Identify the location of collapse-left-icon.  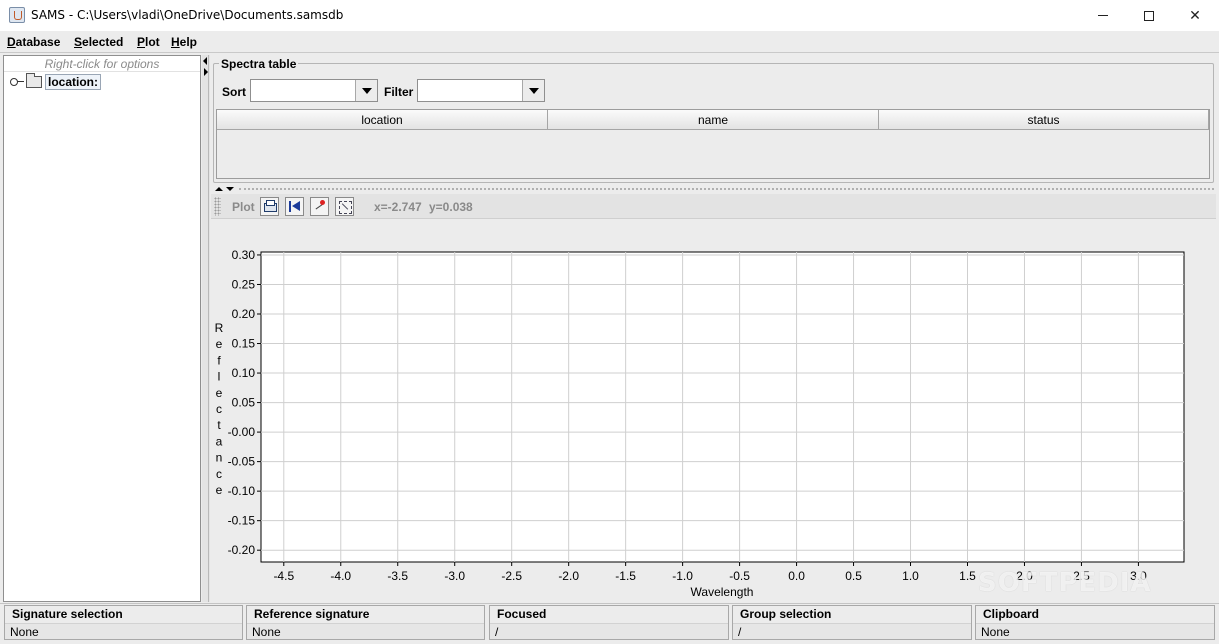
(205, 61).